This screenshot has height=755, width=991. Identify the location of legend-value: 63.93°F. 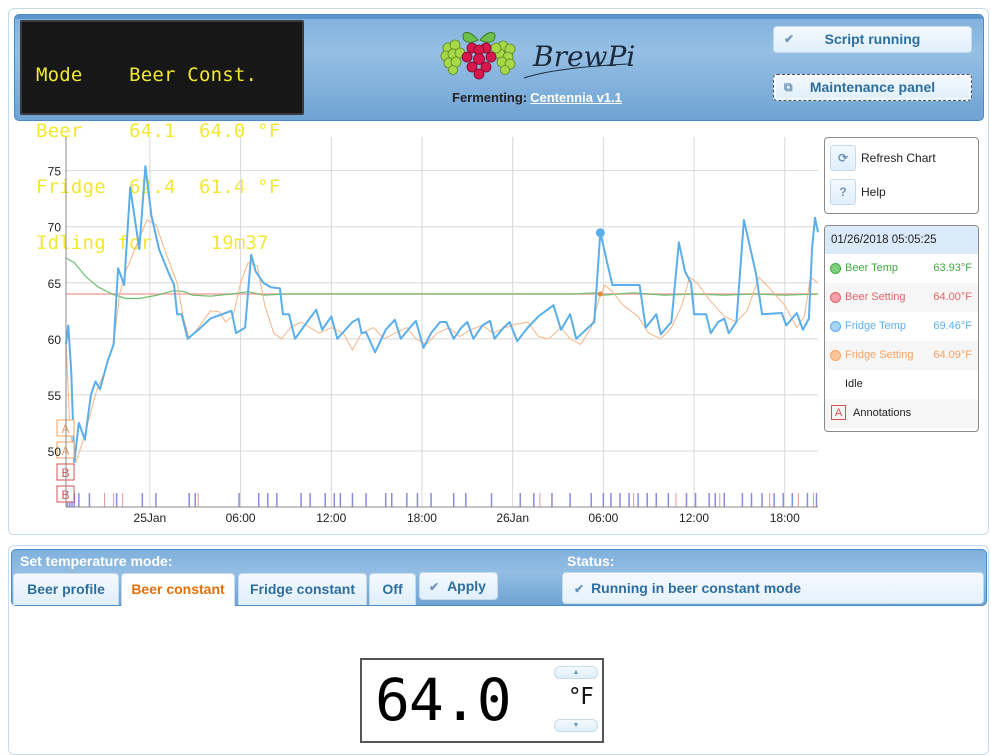
(952, 268).